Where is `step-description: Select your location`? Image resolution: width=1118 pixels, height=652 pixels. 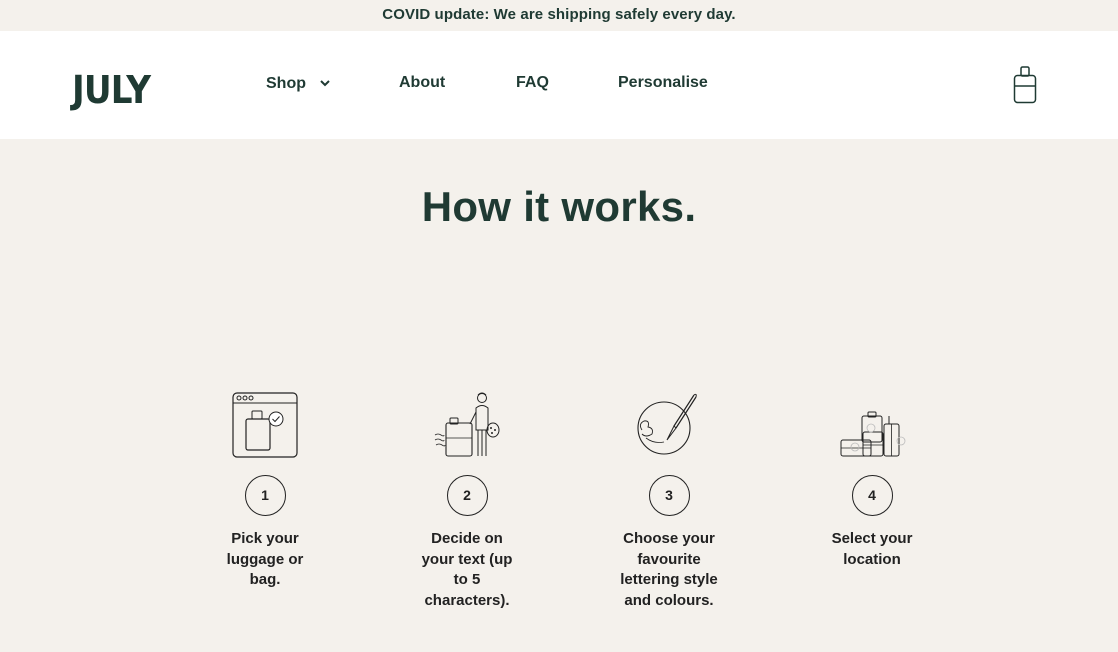 step-description: Select your location is located at coordinates (872, 549).